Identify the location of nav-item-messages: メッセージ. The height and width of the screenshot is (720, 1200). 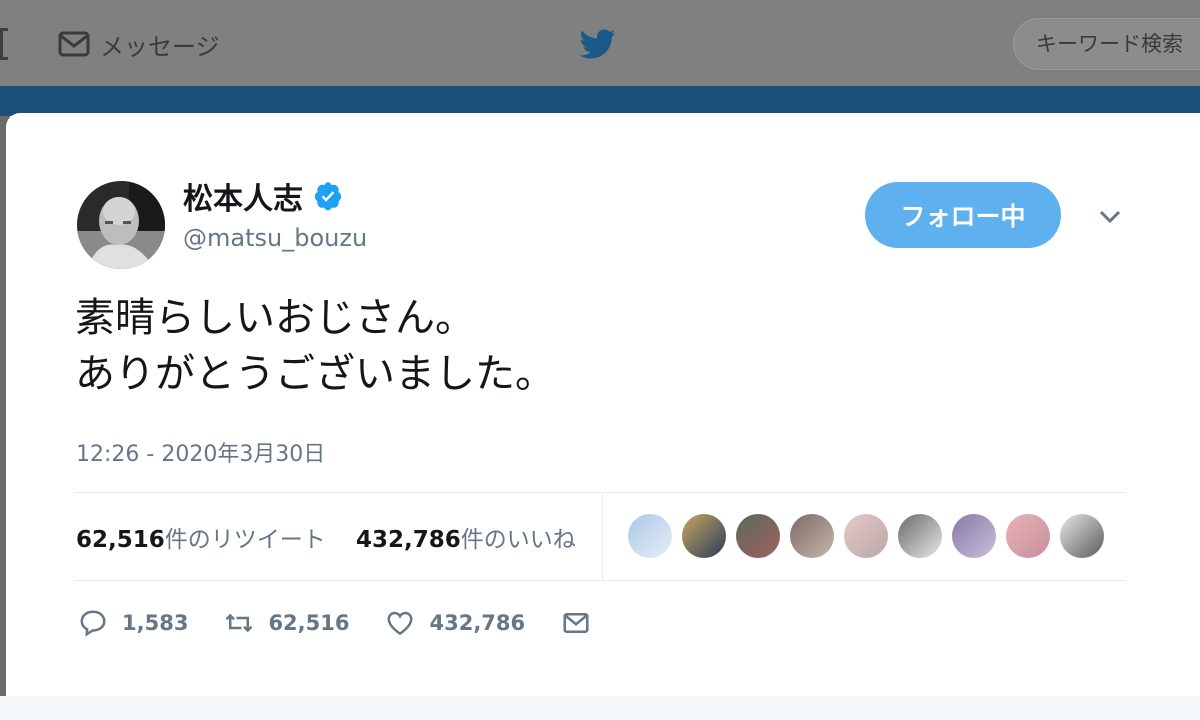
(139, 44).